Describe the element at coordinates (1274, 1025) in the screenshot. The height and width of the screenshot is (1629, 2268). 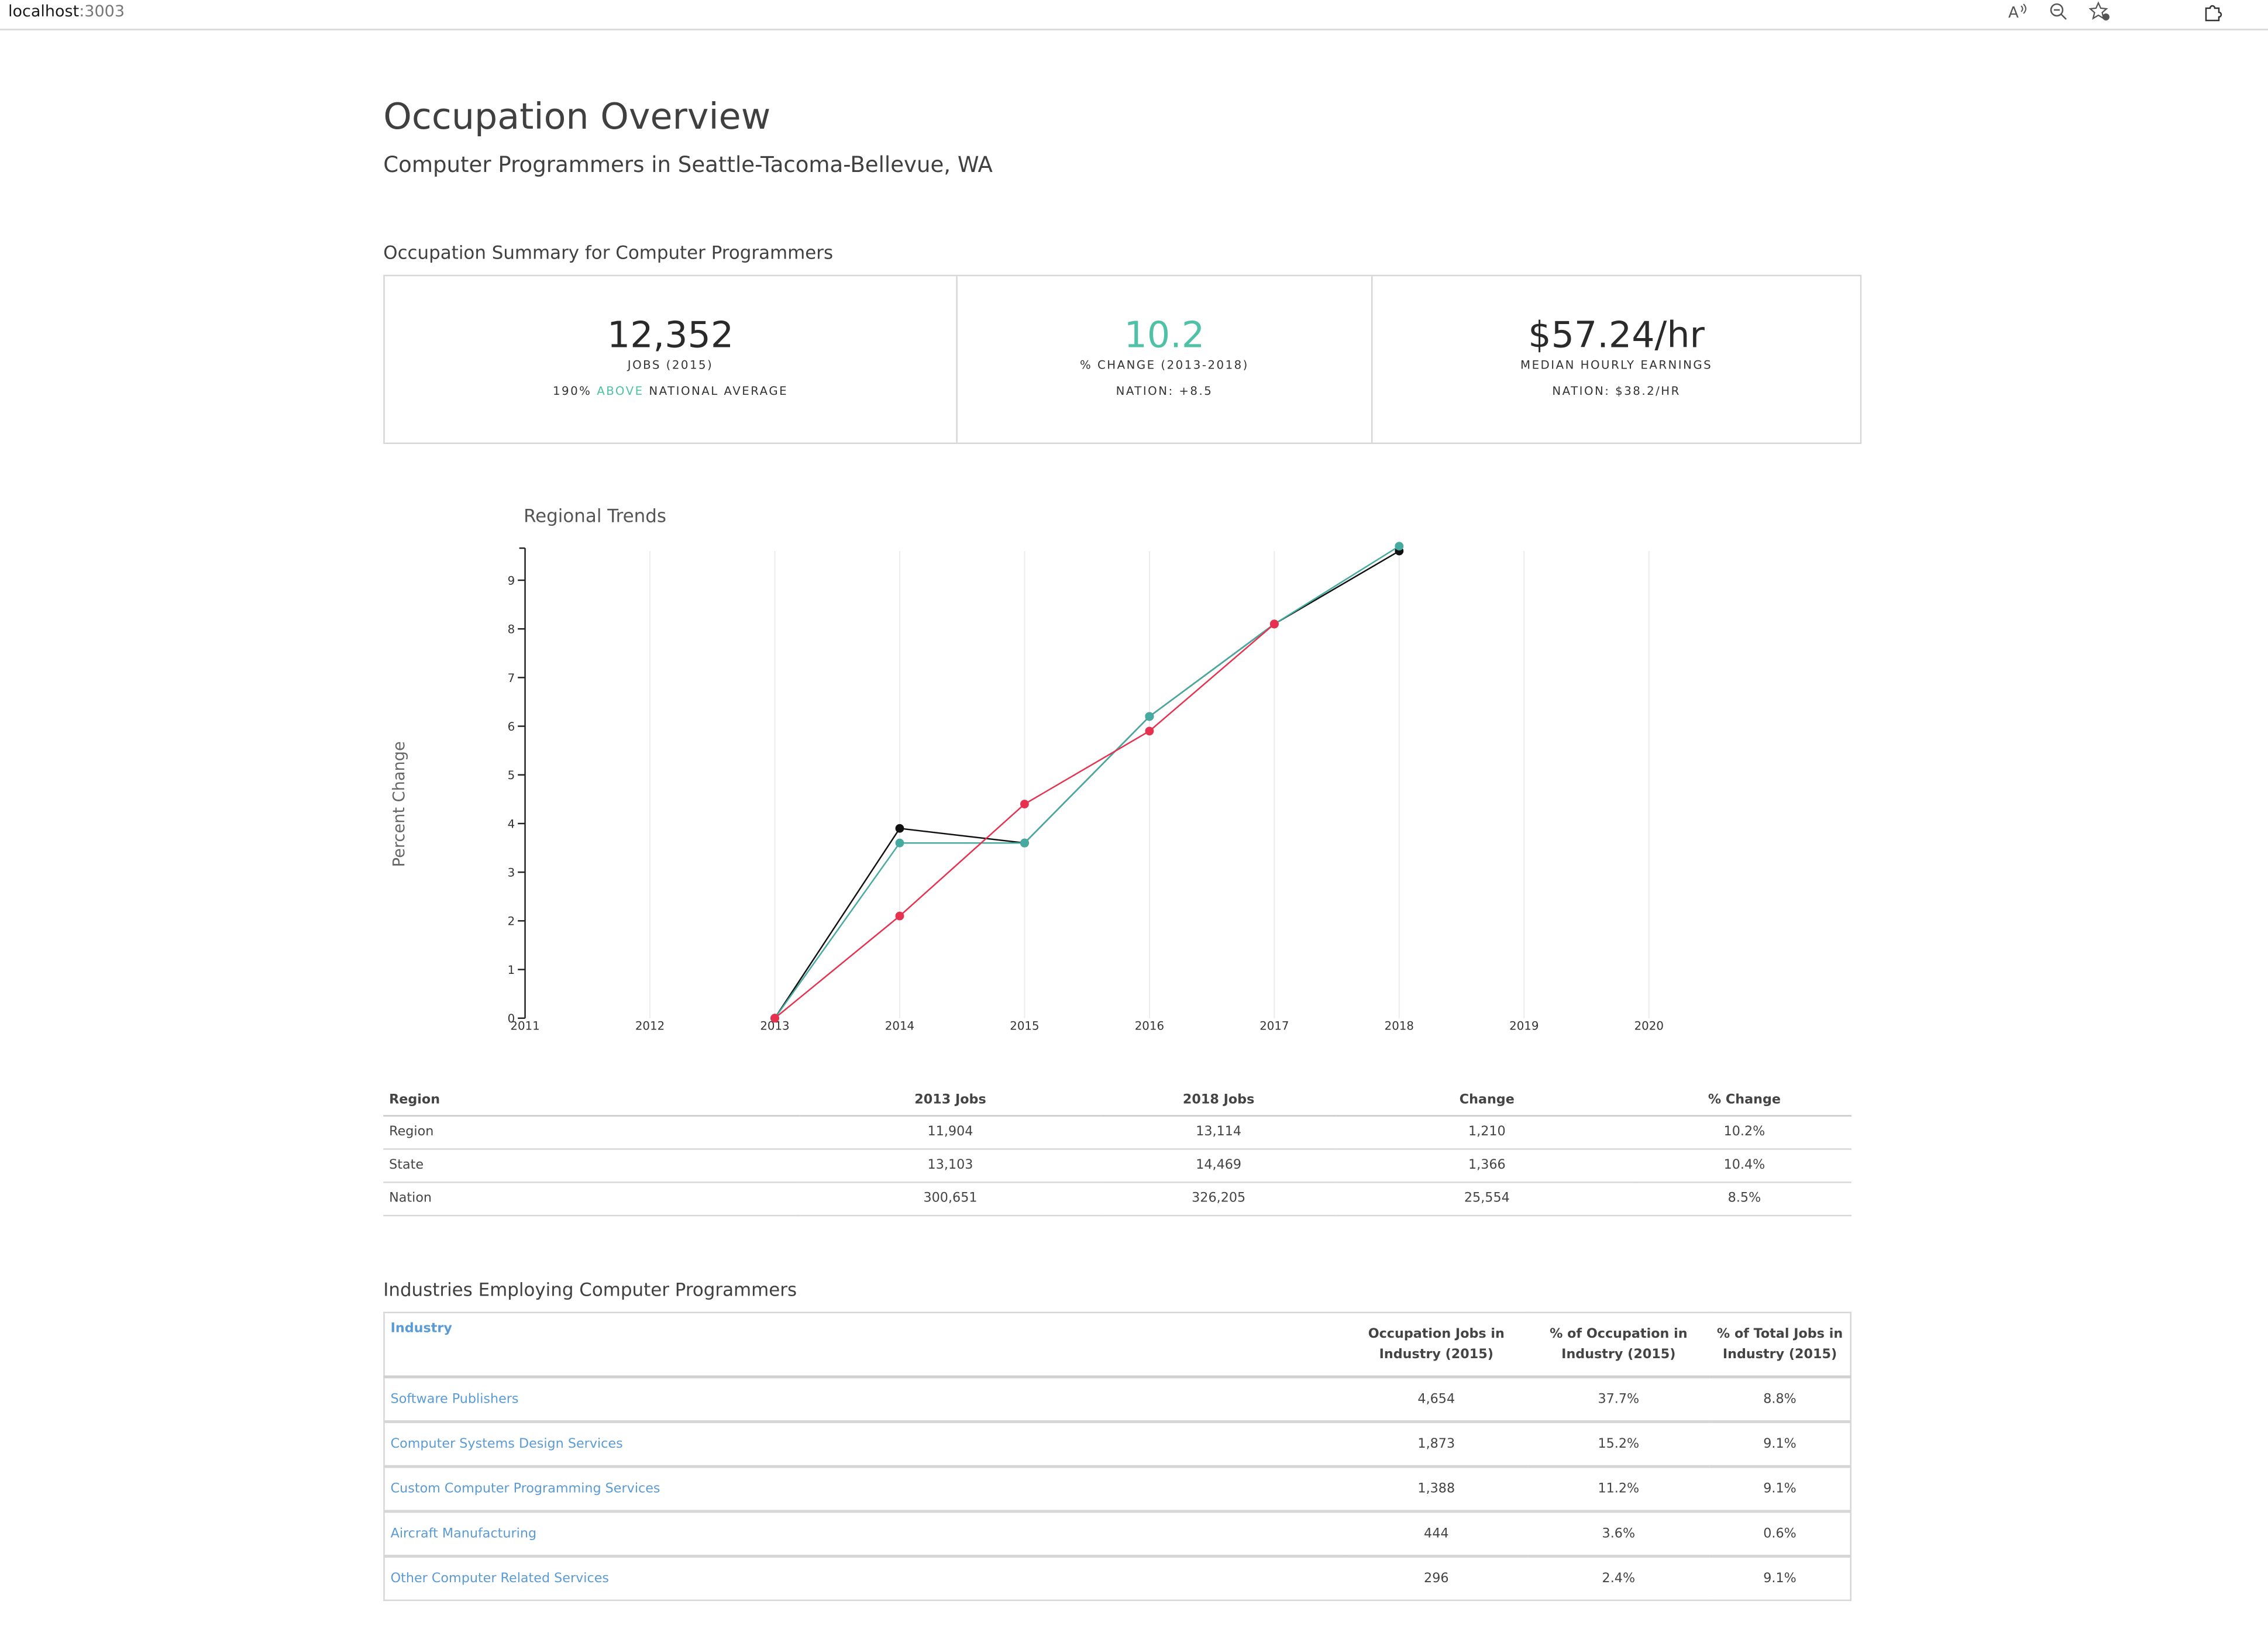
I see `x-tick-label: 2017` at that location.